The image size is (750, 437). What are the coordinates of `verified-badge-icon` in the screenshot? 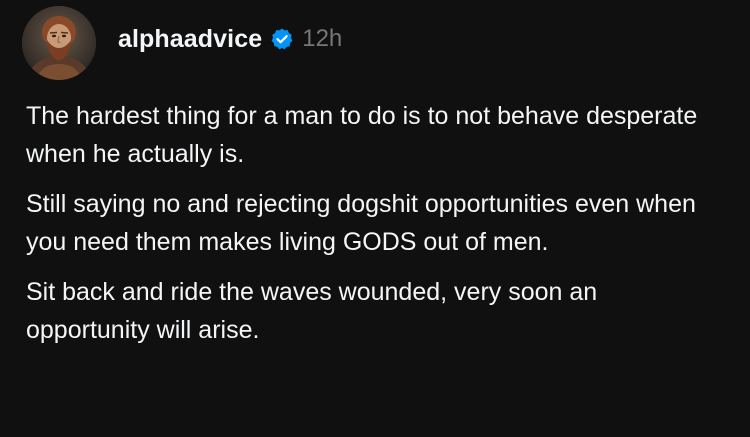 It's located at (282, 39).